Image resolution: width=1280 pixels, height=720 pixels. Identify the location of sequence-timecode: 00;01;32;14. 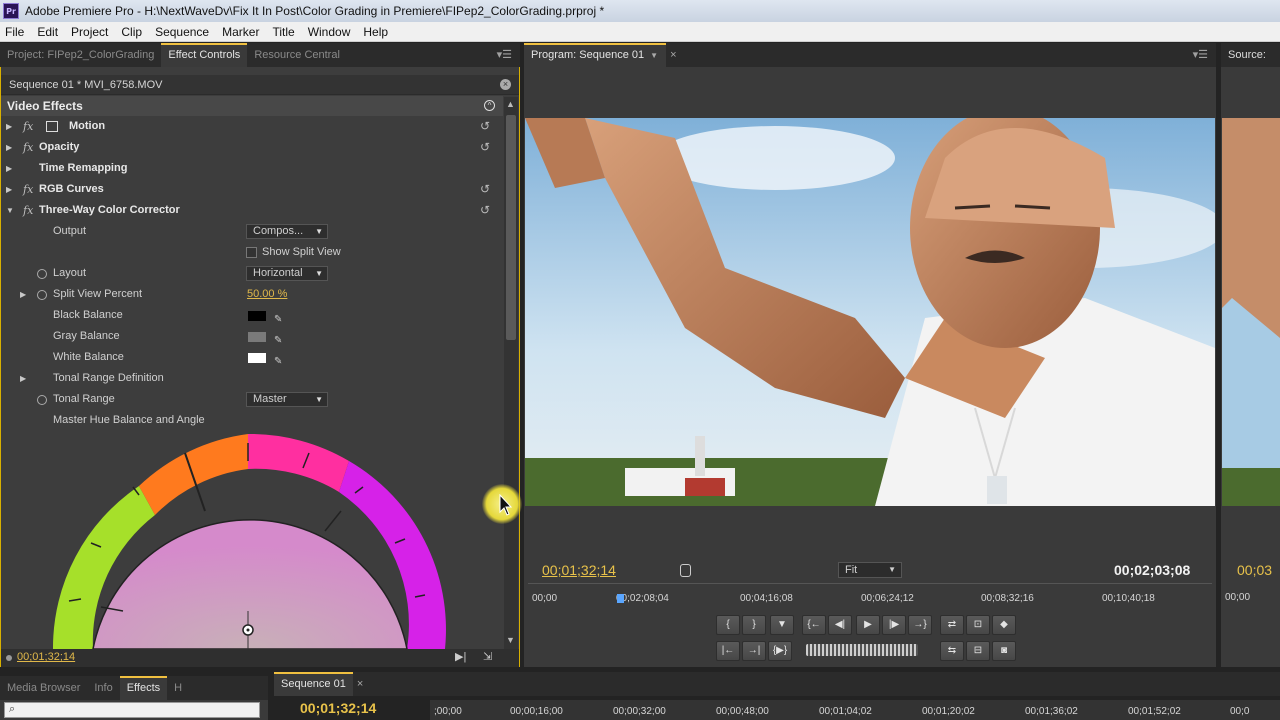
(338, 708).